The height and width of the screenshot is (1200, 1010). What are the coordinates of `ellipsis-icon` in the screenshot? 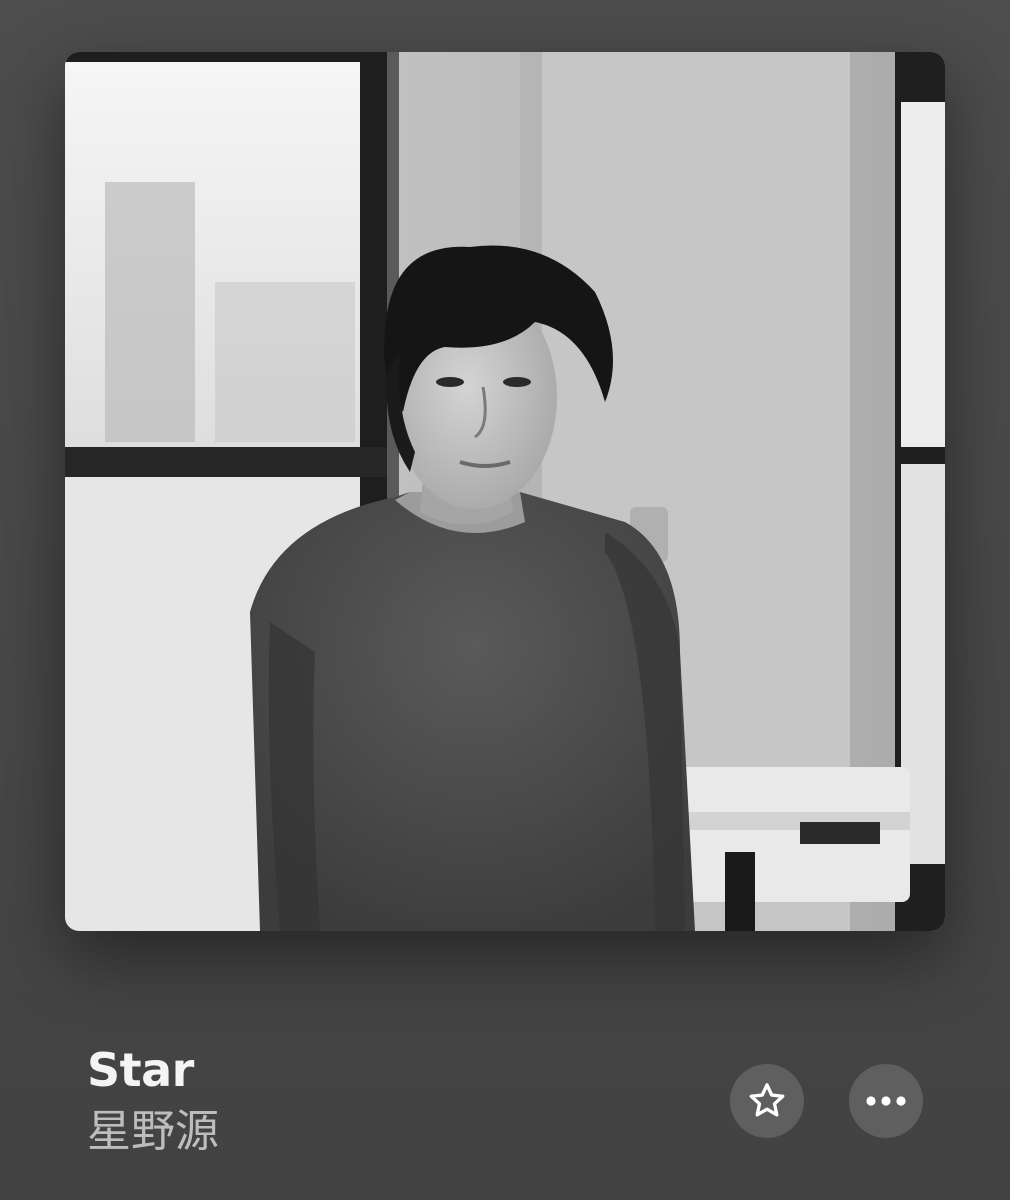 It's located at (886, 1101).